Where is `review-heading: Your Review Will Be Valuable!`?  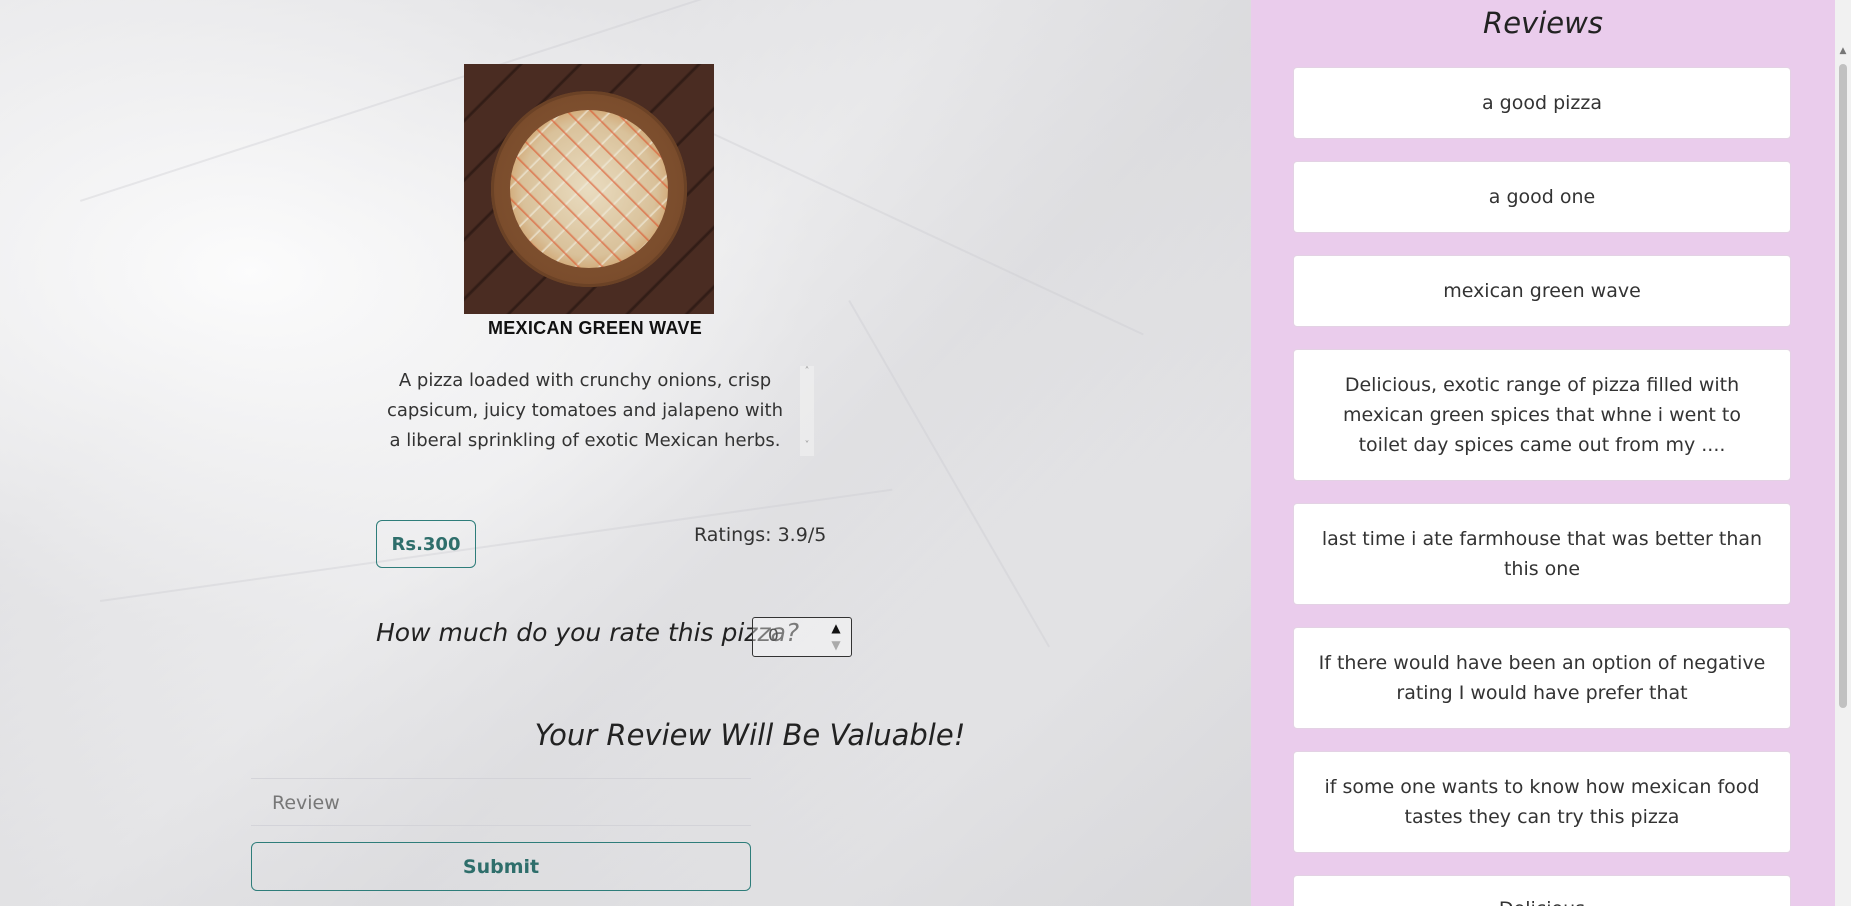 review-heading: Your Review Will Be Valuable! is located at coordinates (750, 735).